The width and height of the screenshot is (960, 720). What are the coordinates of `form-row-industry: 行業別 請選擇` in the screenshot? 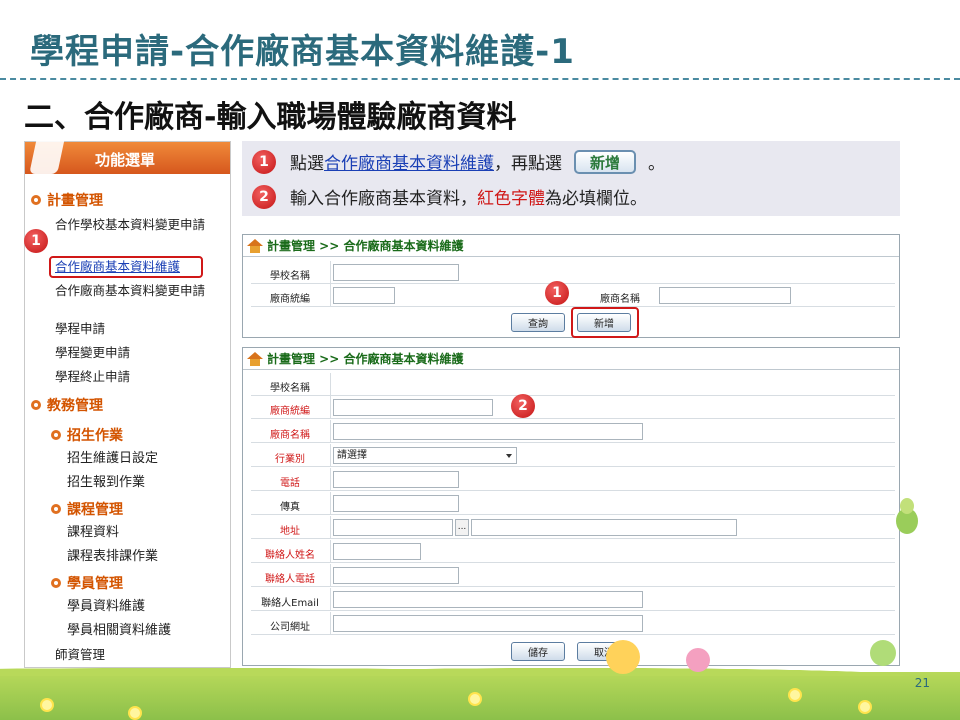 It's located at (573, 455).